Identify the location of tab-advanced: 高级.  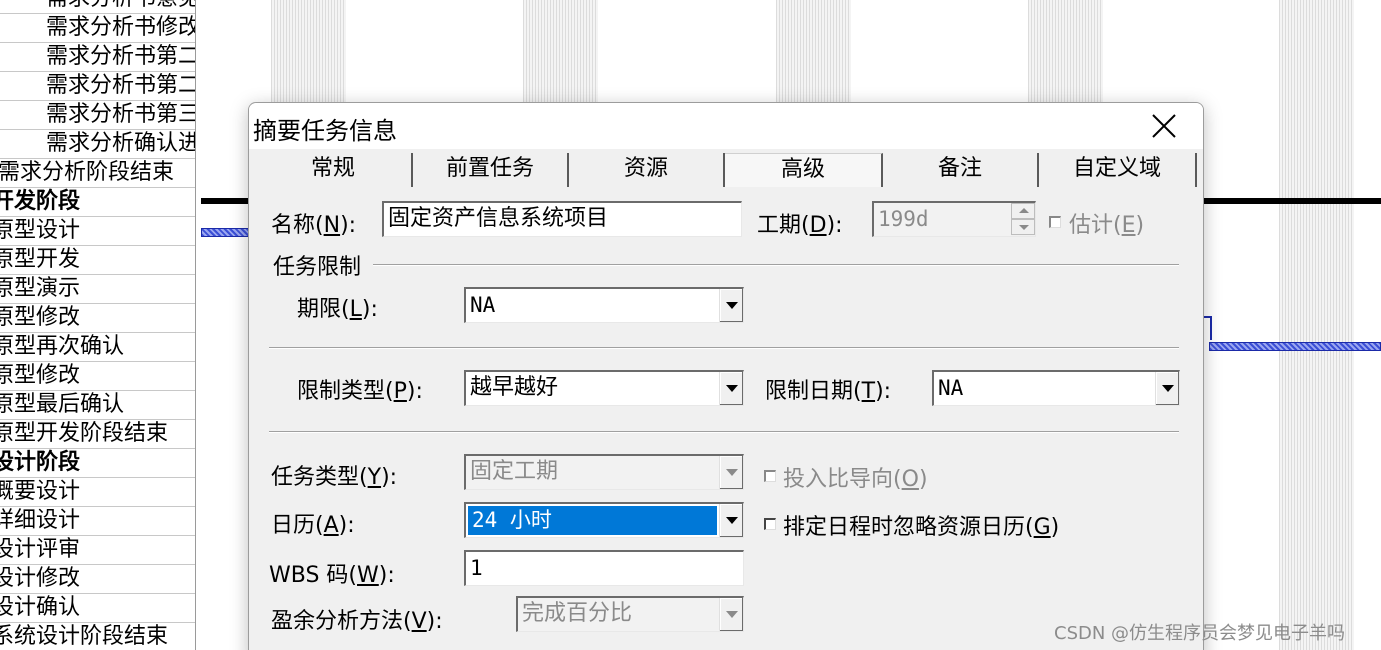
(804, 170).